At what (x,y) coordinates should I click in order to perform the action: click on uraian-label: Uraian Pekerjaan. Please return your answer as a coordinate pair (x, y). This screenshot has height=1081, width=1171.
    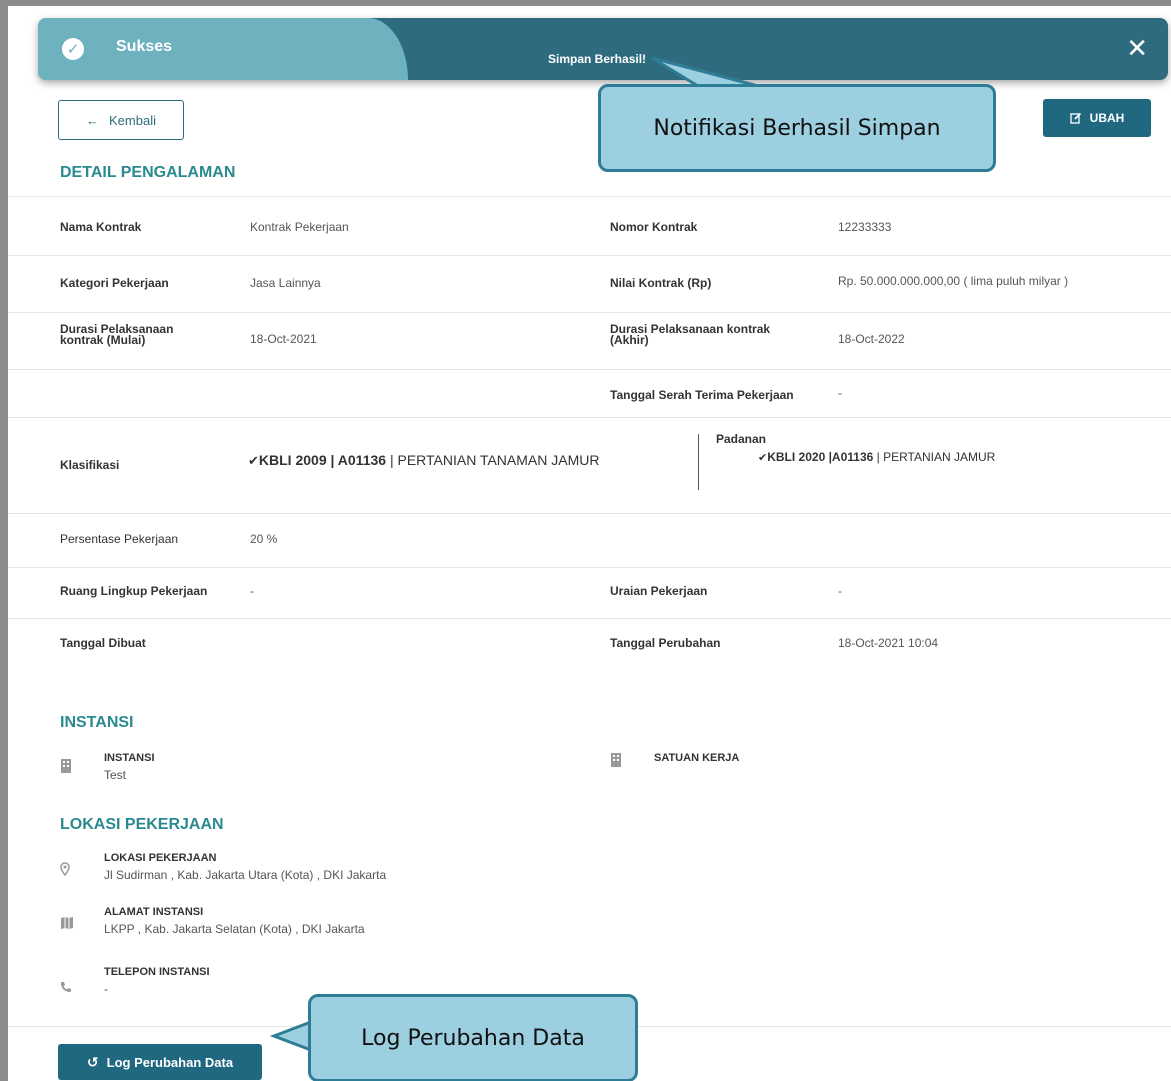
    Looking at the image, I should click on (659, 591).